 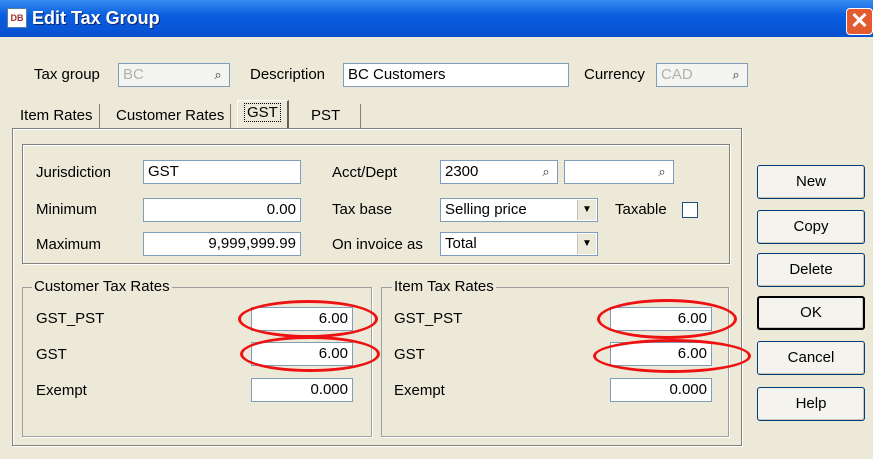 I want to click on item-rate-label: GST, so click(x=409, y=354).